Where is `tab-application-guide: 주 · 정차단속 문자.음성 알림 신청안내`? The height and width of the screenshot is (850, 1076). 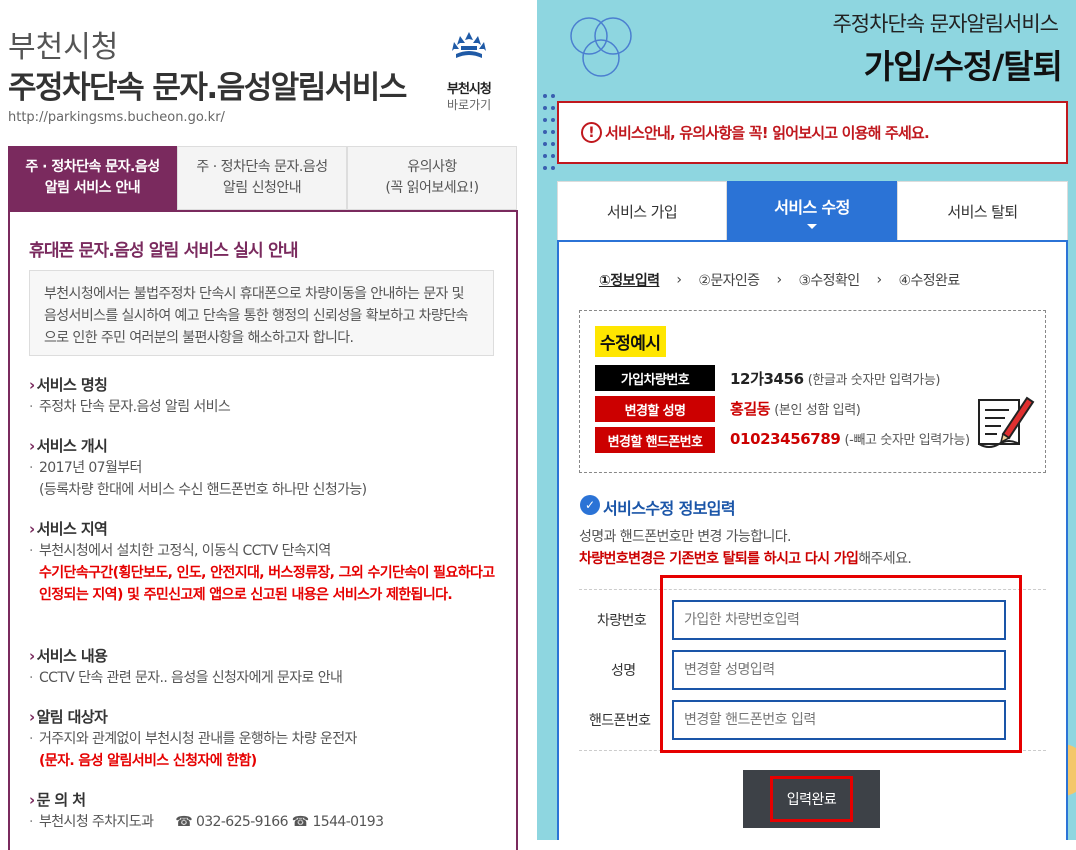
tab-application-guide: 주 · 정차단속 문자.음성 알림 신청안내 is located at coordinates (262, 178).